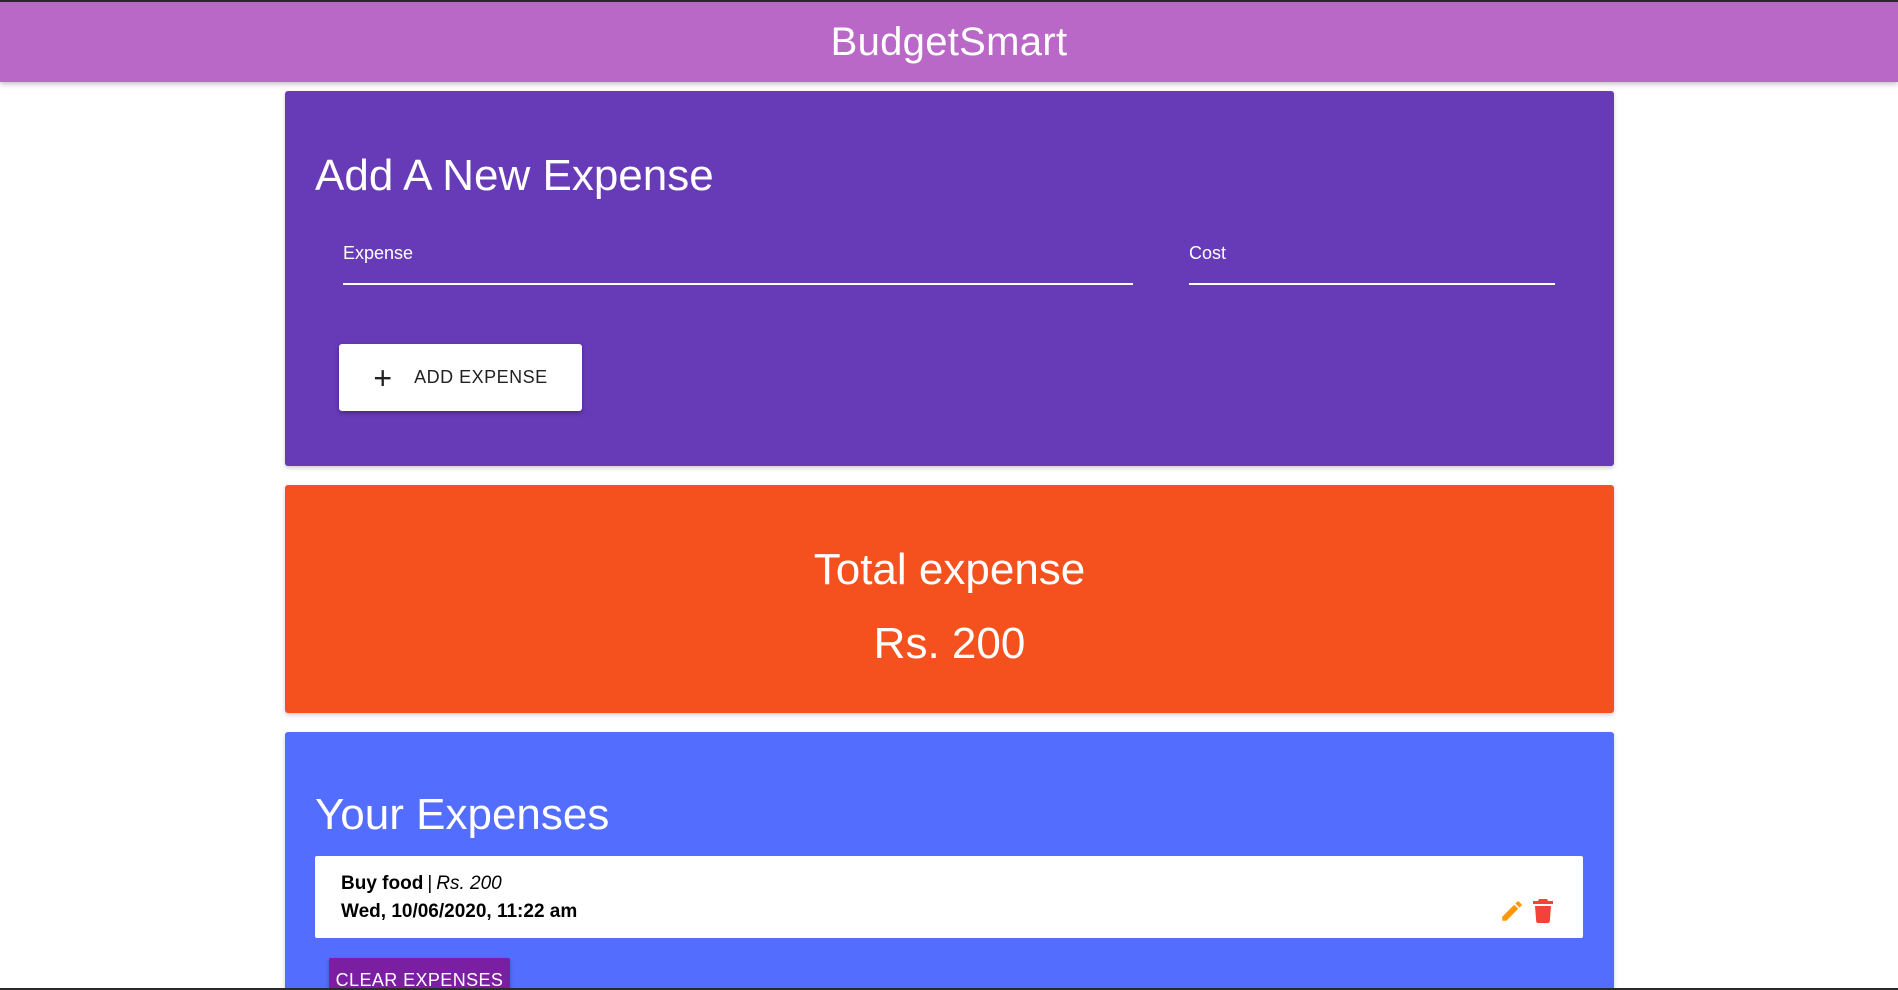 The height and width of the screenshot is (990, 1898). I want to click on expense-item-name: Buy food, so click(382, 883).